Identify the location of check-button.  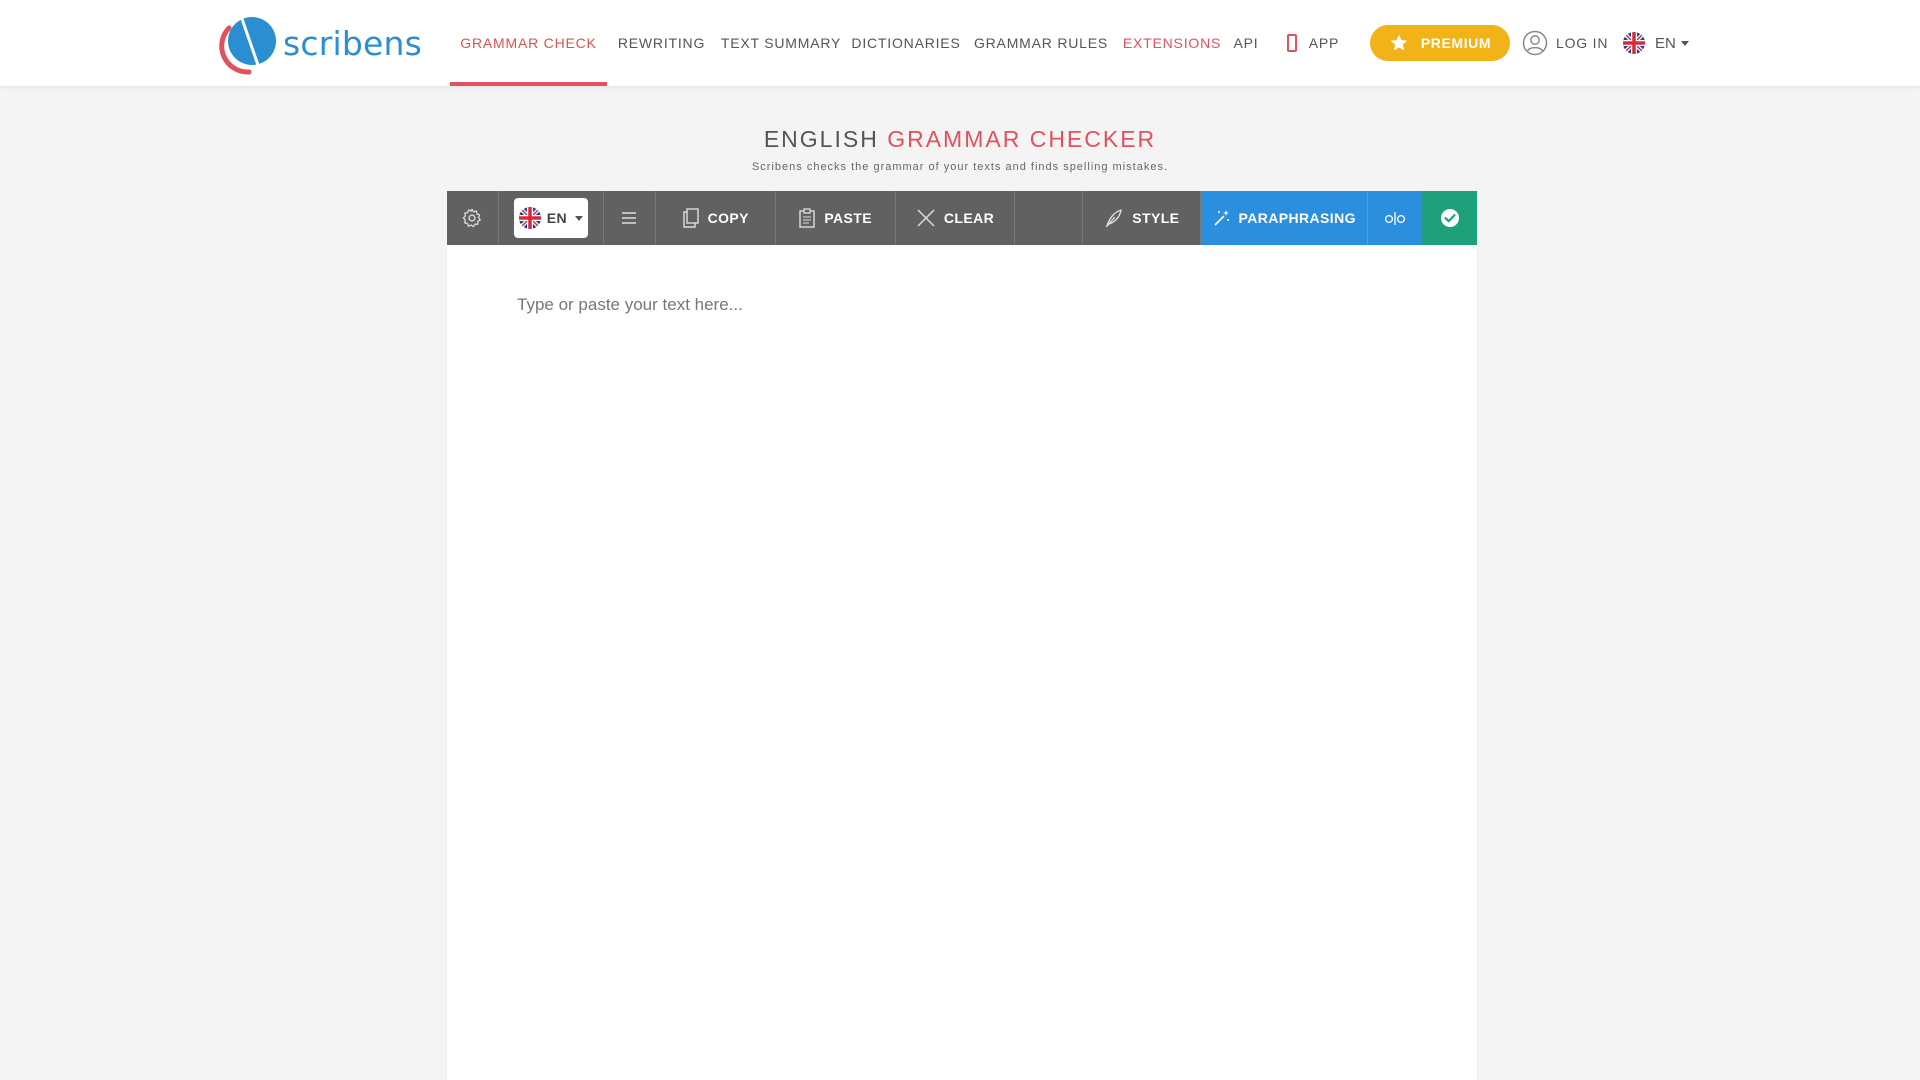
(1450, 218).